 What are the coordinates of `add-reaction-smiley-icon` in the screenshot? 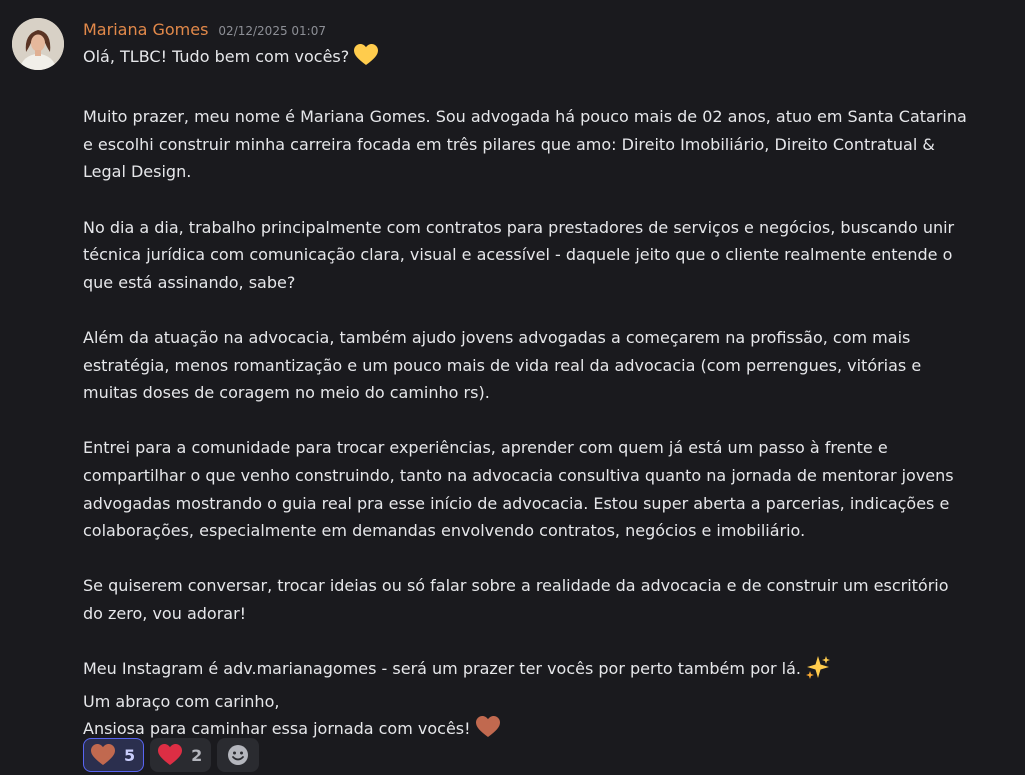 It's located at (238, 755).